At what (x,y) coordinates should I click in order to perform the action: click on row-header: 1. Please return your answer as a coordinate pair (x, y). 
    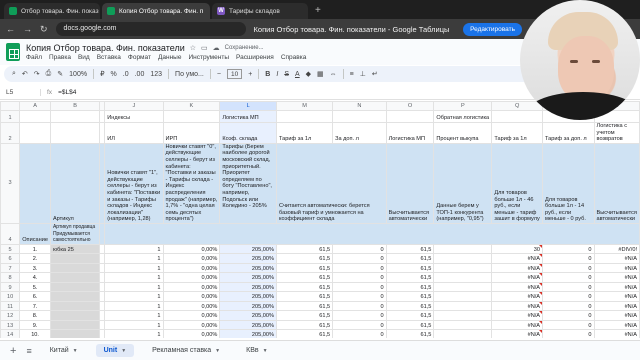
    Looking at the image, I should click on (10, 116).